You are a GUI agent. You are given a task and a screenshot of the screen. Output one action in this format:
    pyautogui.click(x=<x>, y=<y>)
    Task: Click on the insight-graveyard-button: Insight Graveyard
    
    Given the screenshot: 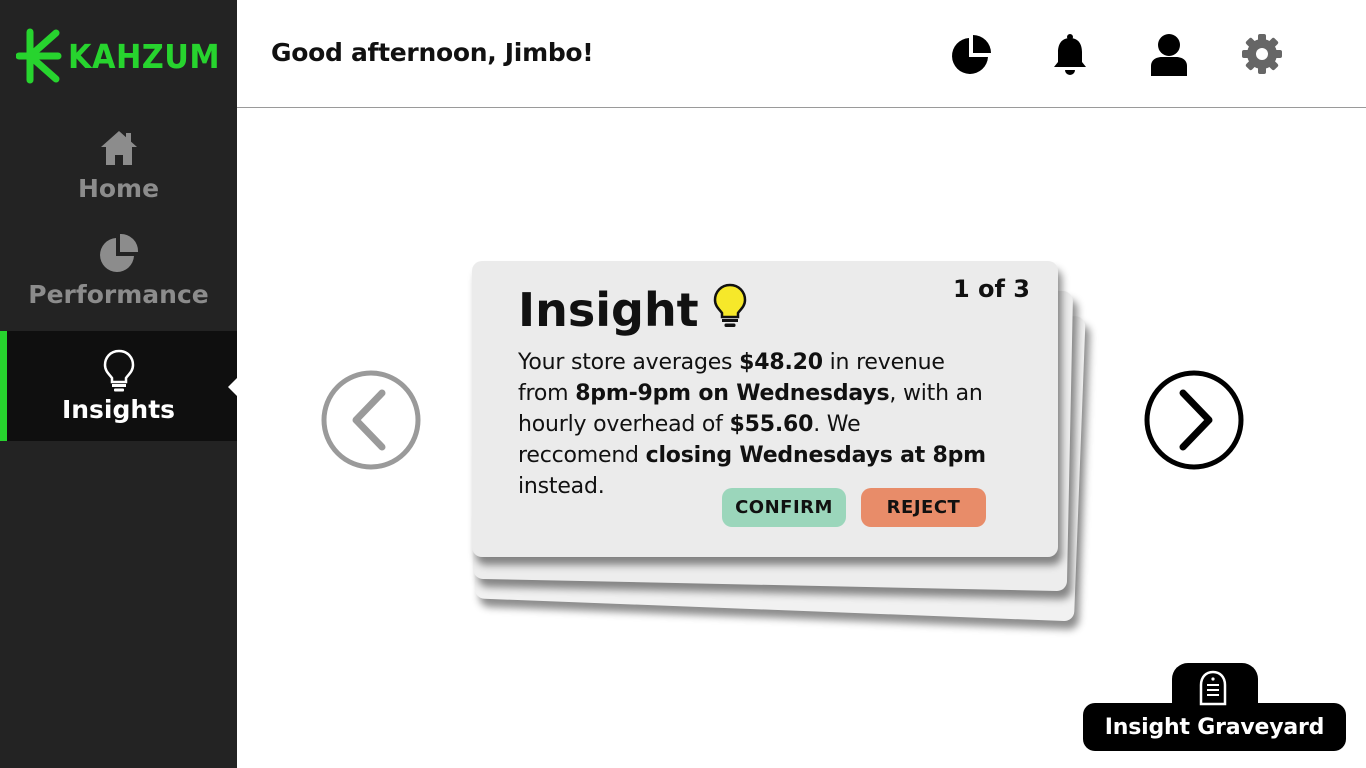 What is the action you would take?
    pyautogui.click(x=1214, y=727)
    